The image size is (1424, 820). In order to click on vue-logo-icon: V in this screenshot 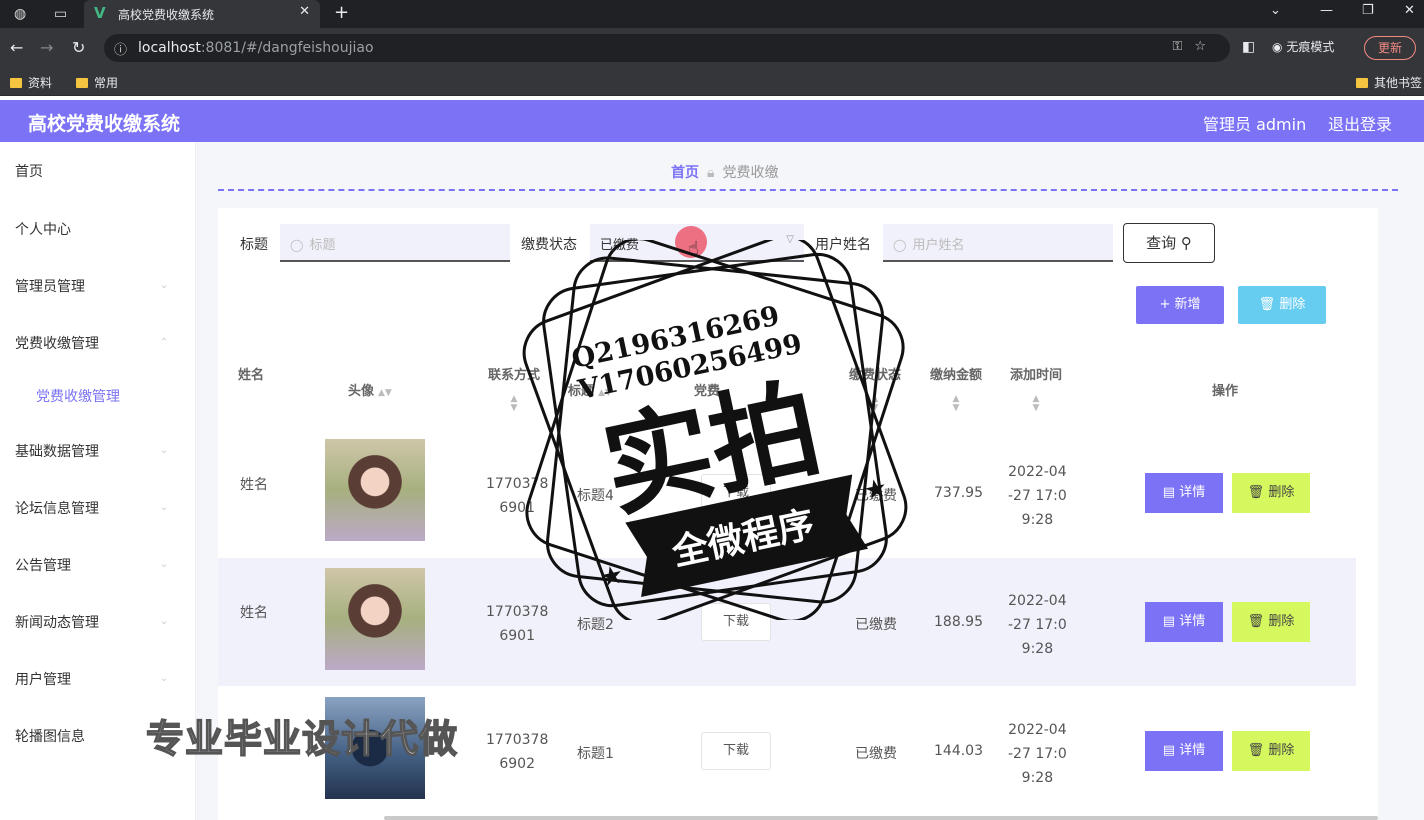, I will do `click(100, 13)`.